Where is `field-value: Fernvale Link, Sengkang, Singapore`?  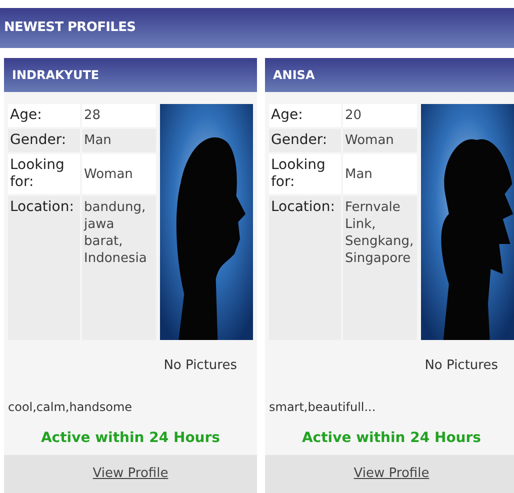 field-value: Fernvale Link, Sengkang, Singapore is located at coordinates (380, 268).